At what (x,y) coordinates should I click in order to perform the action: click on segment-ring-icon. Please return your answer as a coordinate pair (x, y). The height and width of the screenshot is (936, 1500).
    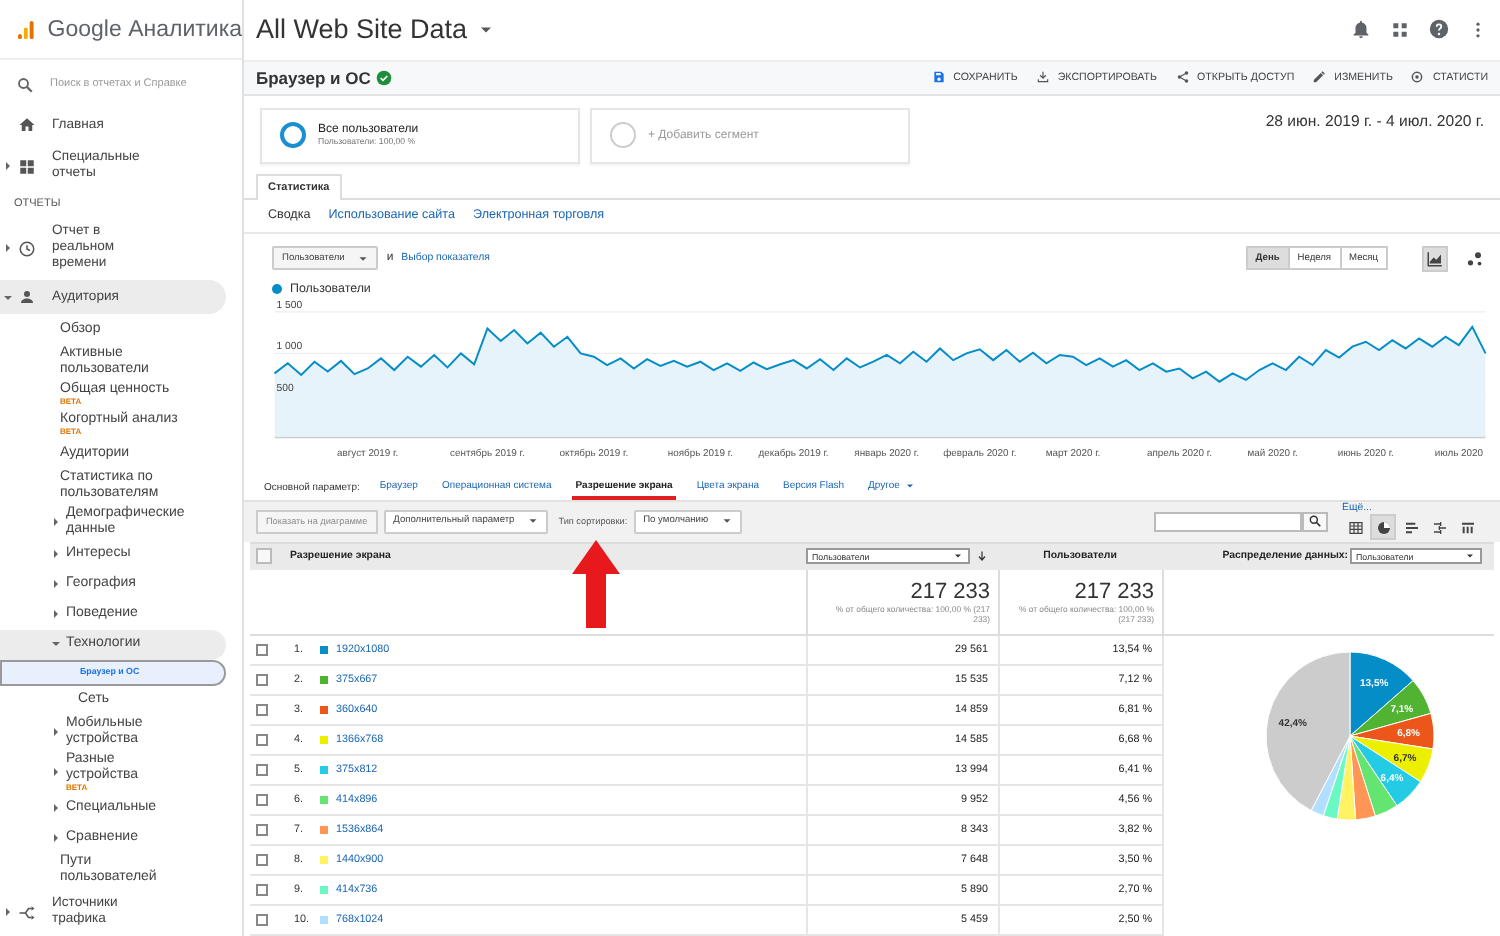
    Looking at the image, I should click on (293, 135).